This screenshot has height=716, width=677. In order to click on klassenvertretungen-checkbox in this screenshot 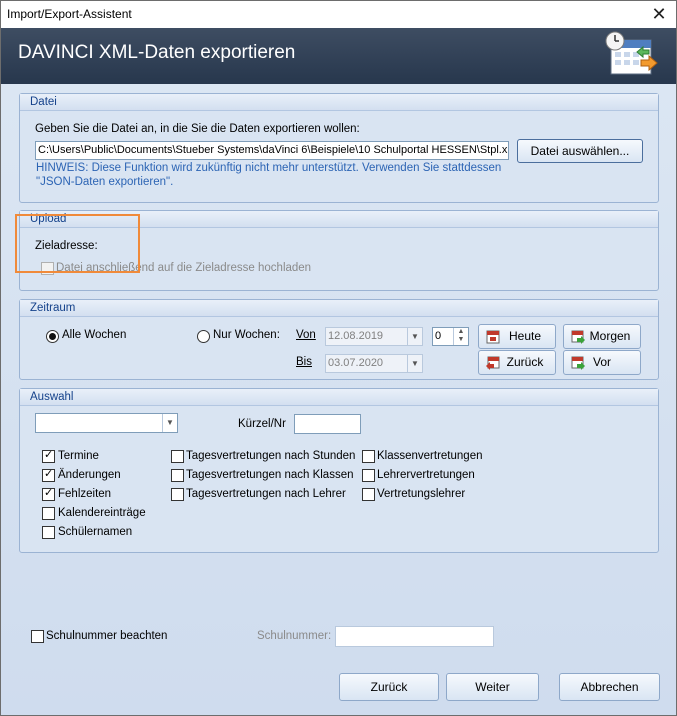, I will do `click(368, 456)`.